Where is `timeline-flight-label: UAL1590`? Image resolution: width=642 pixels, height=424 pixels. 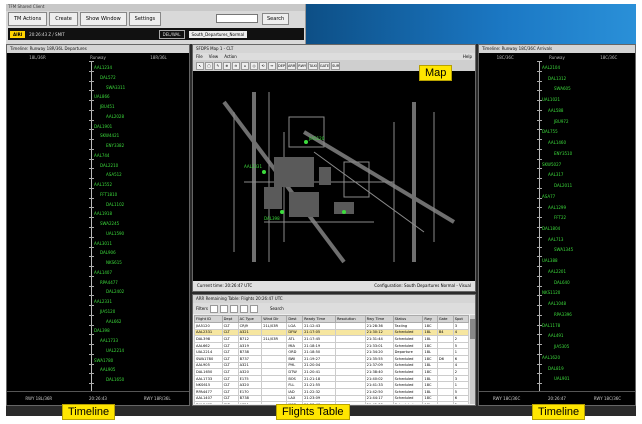 timeline-flight-label: UAL1590 is located at coordinates (115, 233).